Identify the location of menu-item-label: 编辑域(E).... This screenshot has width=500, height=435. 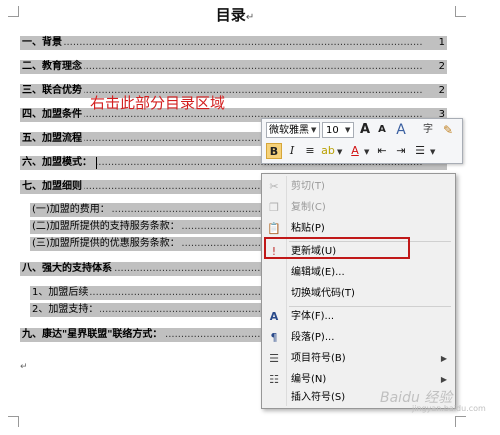
(318, 272).